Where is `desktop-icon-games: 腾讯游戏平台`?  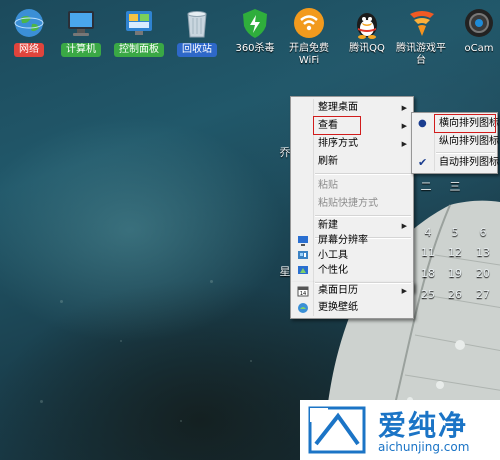
desktop-icon-games: 腾讯游戏平台 is located at coordinates (421, 36).